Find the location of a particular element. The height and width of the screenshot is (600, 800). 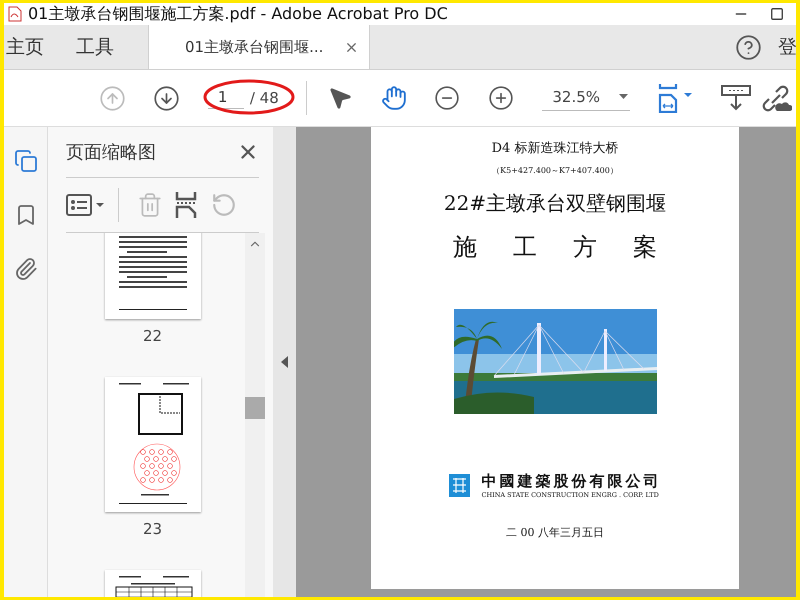

panel-title: 页面缩略图 is located at coordinates (111, 152).